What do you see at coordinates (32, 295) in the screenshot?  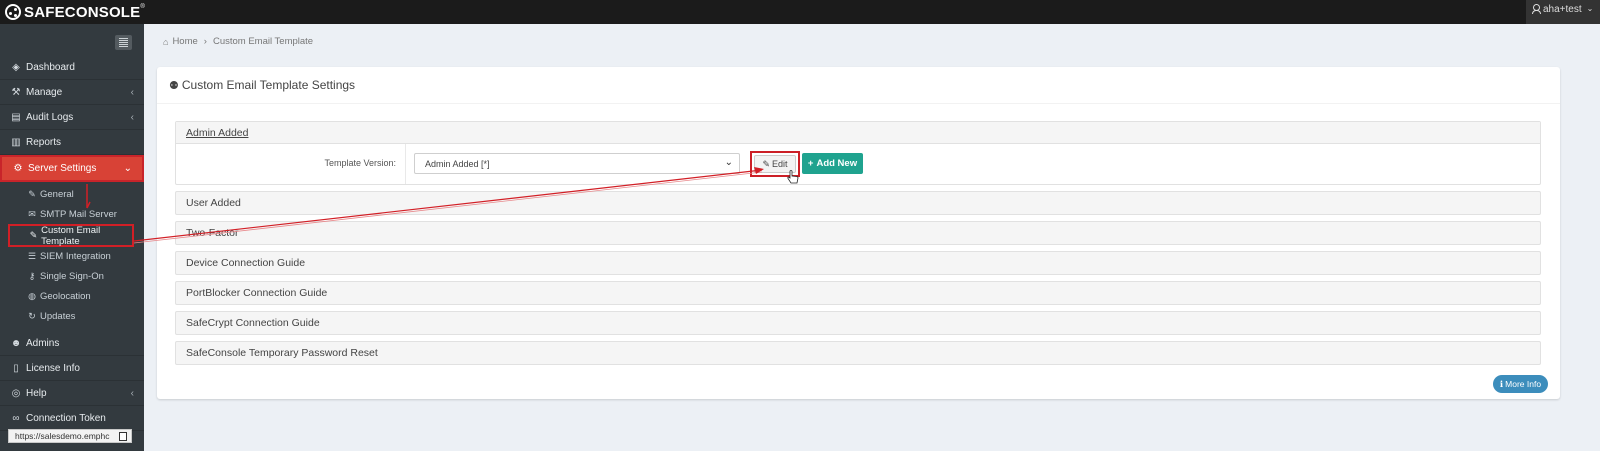 I see `globe-icon: ◍` at bounding box center [32, 295].